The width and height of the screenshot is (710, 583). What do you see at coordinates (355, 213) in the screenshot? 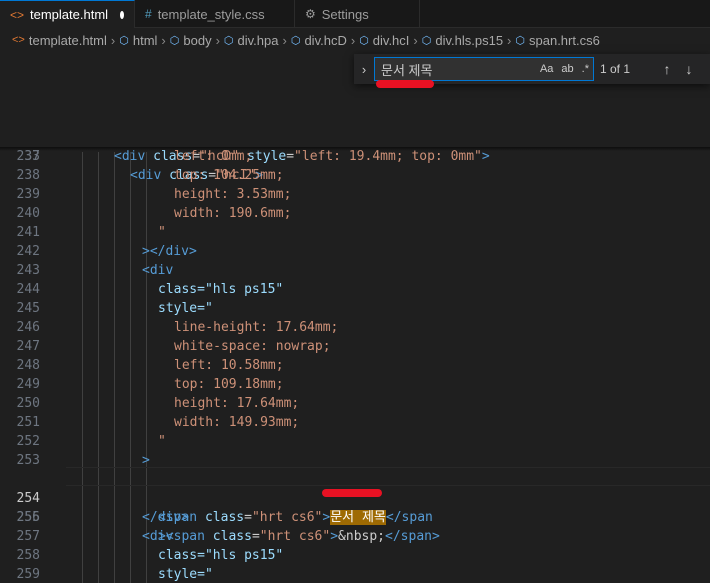
I see `code-line: 240 width: 190.6mm;` at bounding box center [355, 213].